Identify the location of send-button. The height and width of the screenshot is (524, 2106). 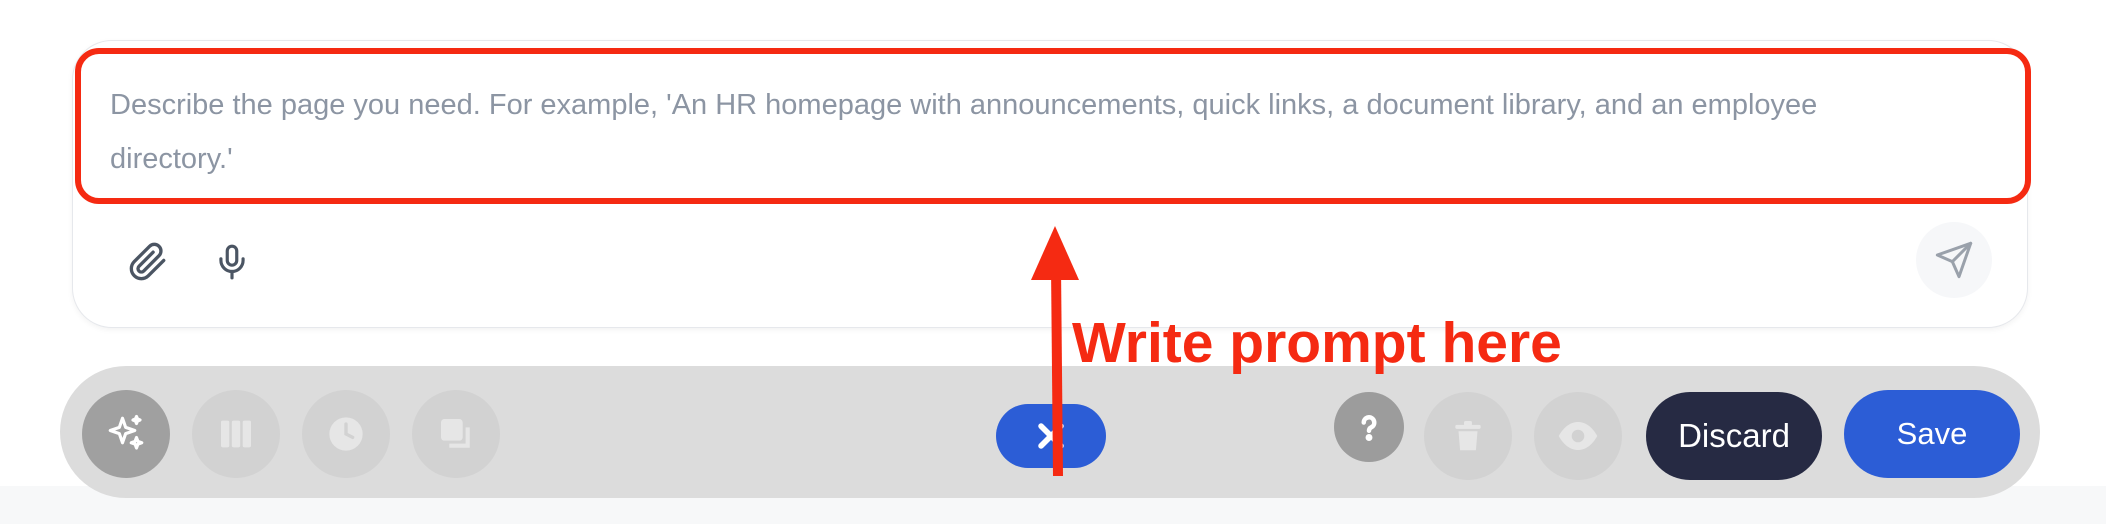
(1954, 260).